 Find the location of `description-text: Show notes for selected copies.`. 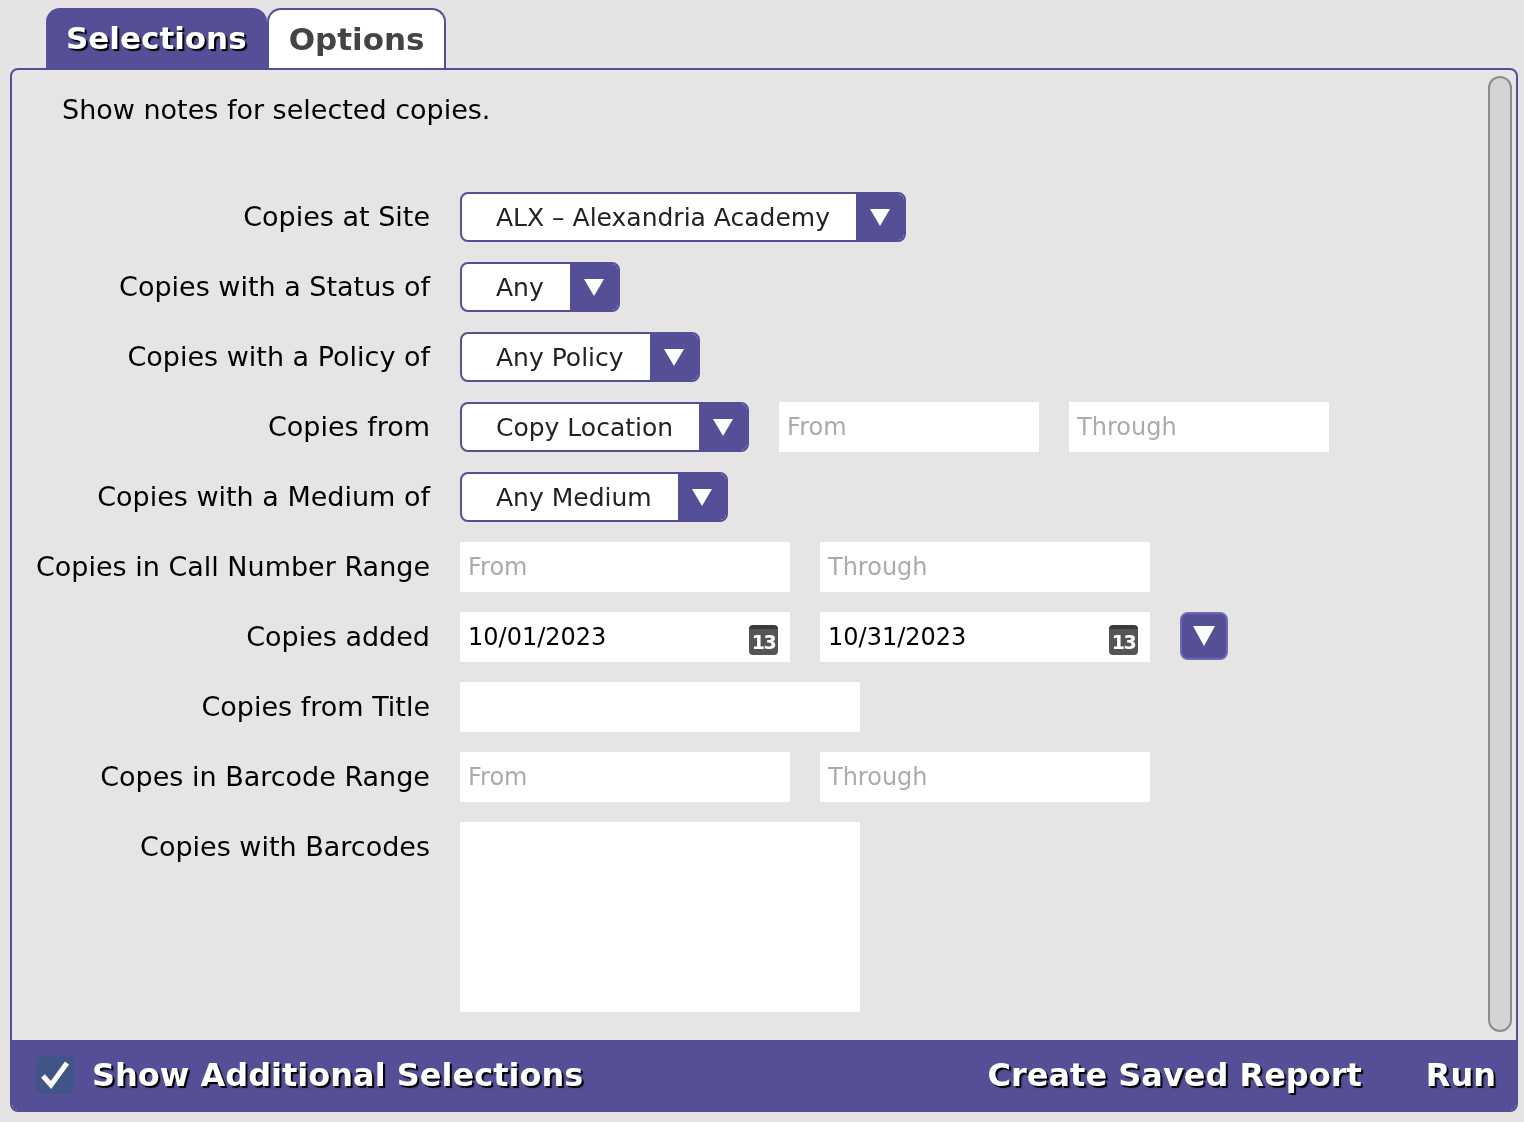

description-text: Show notes for selected copies. is located at coordinates (276, 110).